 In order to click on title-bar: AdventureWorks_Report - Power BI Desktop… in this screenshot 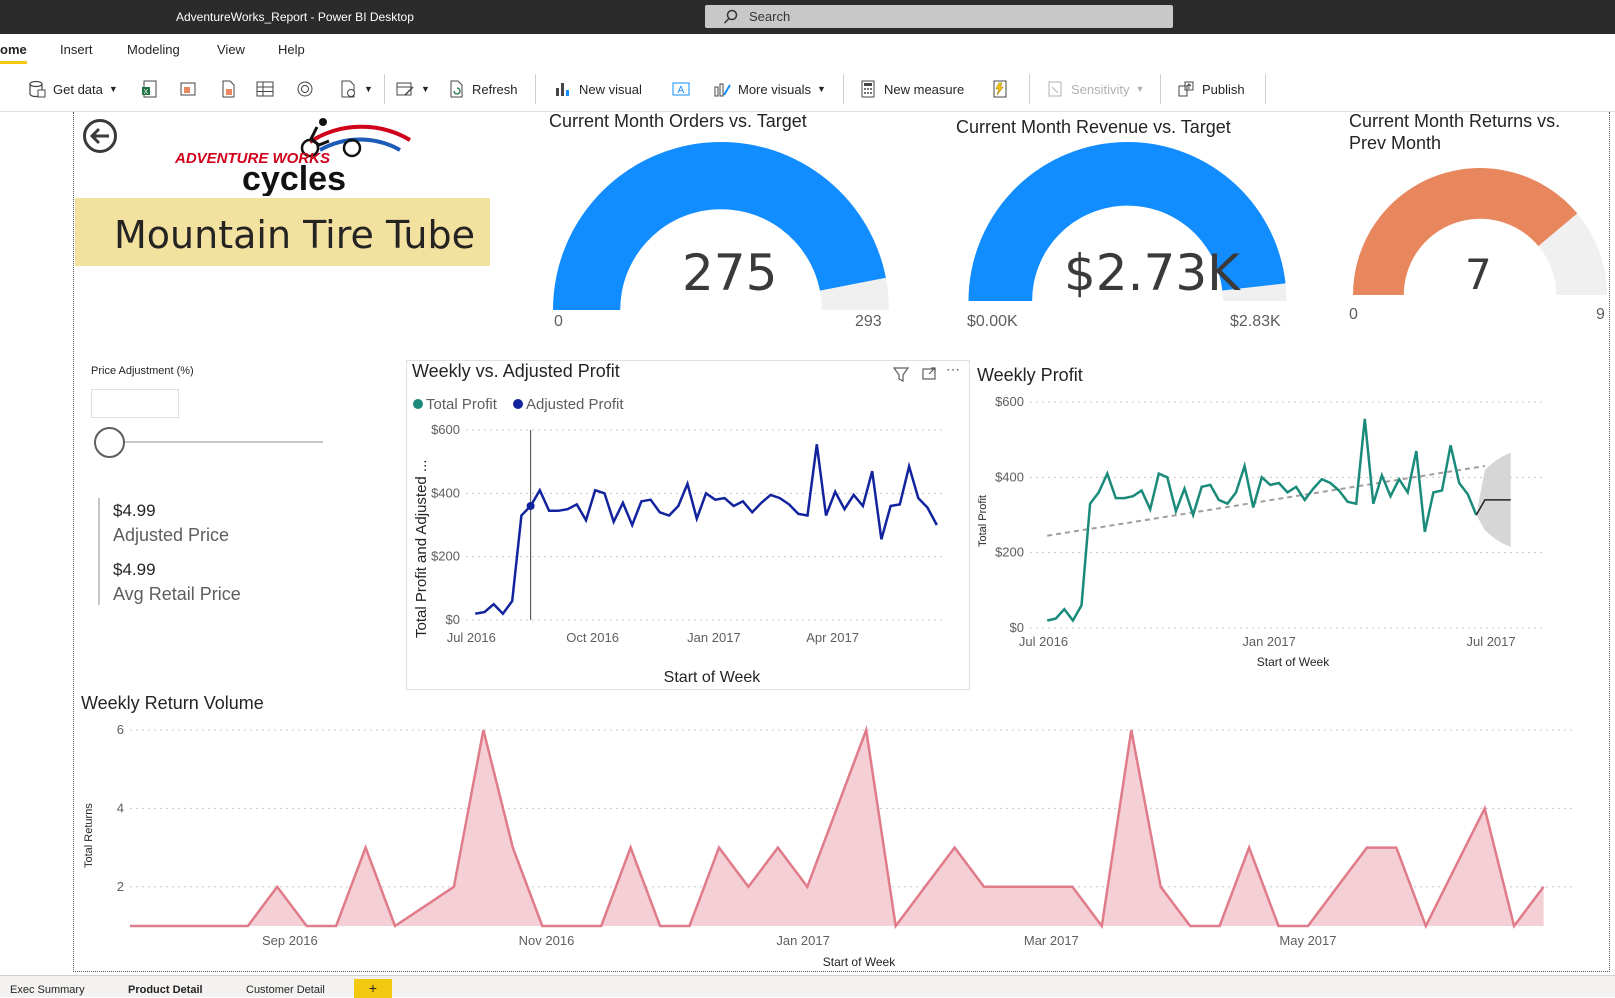, I will do `click(807, 17)`.